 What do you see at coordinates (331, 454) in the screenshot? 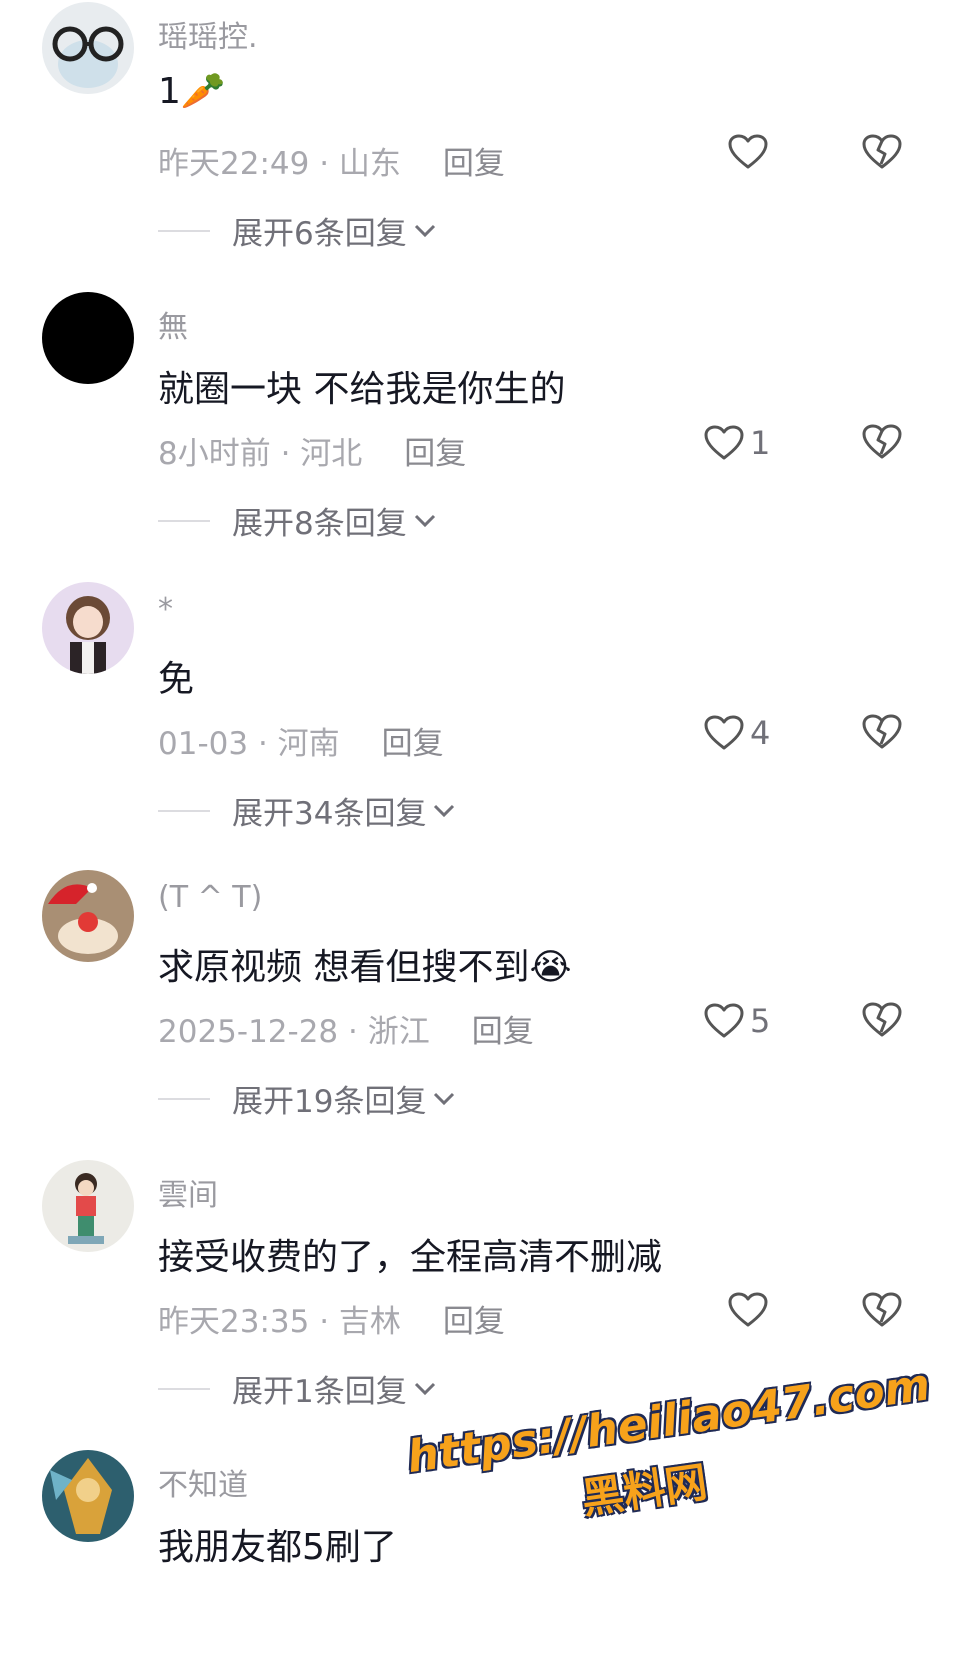
I see `location: 河北` at bounding box center [331, 454].